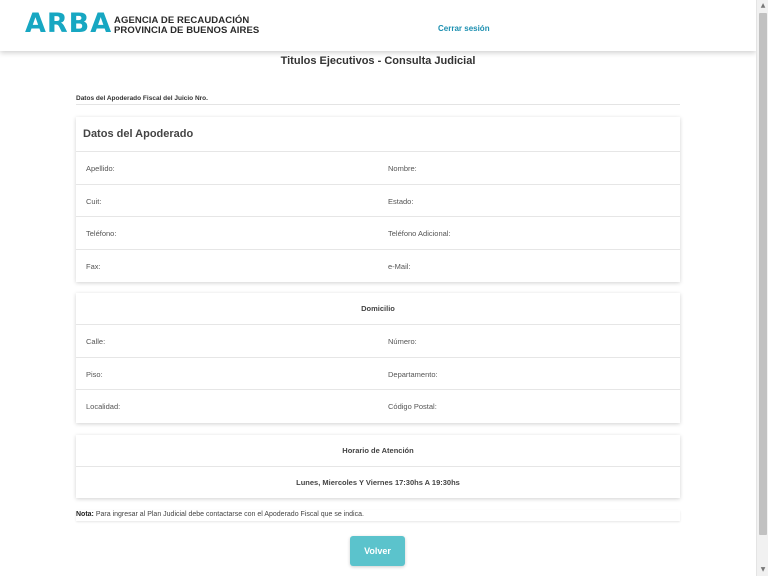 The width and height of the screenshot is (768, 576). I want to click on vertical-scrollbar: ▲ ▼, so click(762, 288).